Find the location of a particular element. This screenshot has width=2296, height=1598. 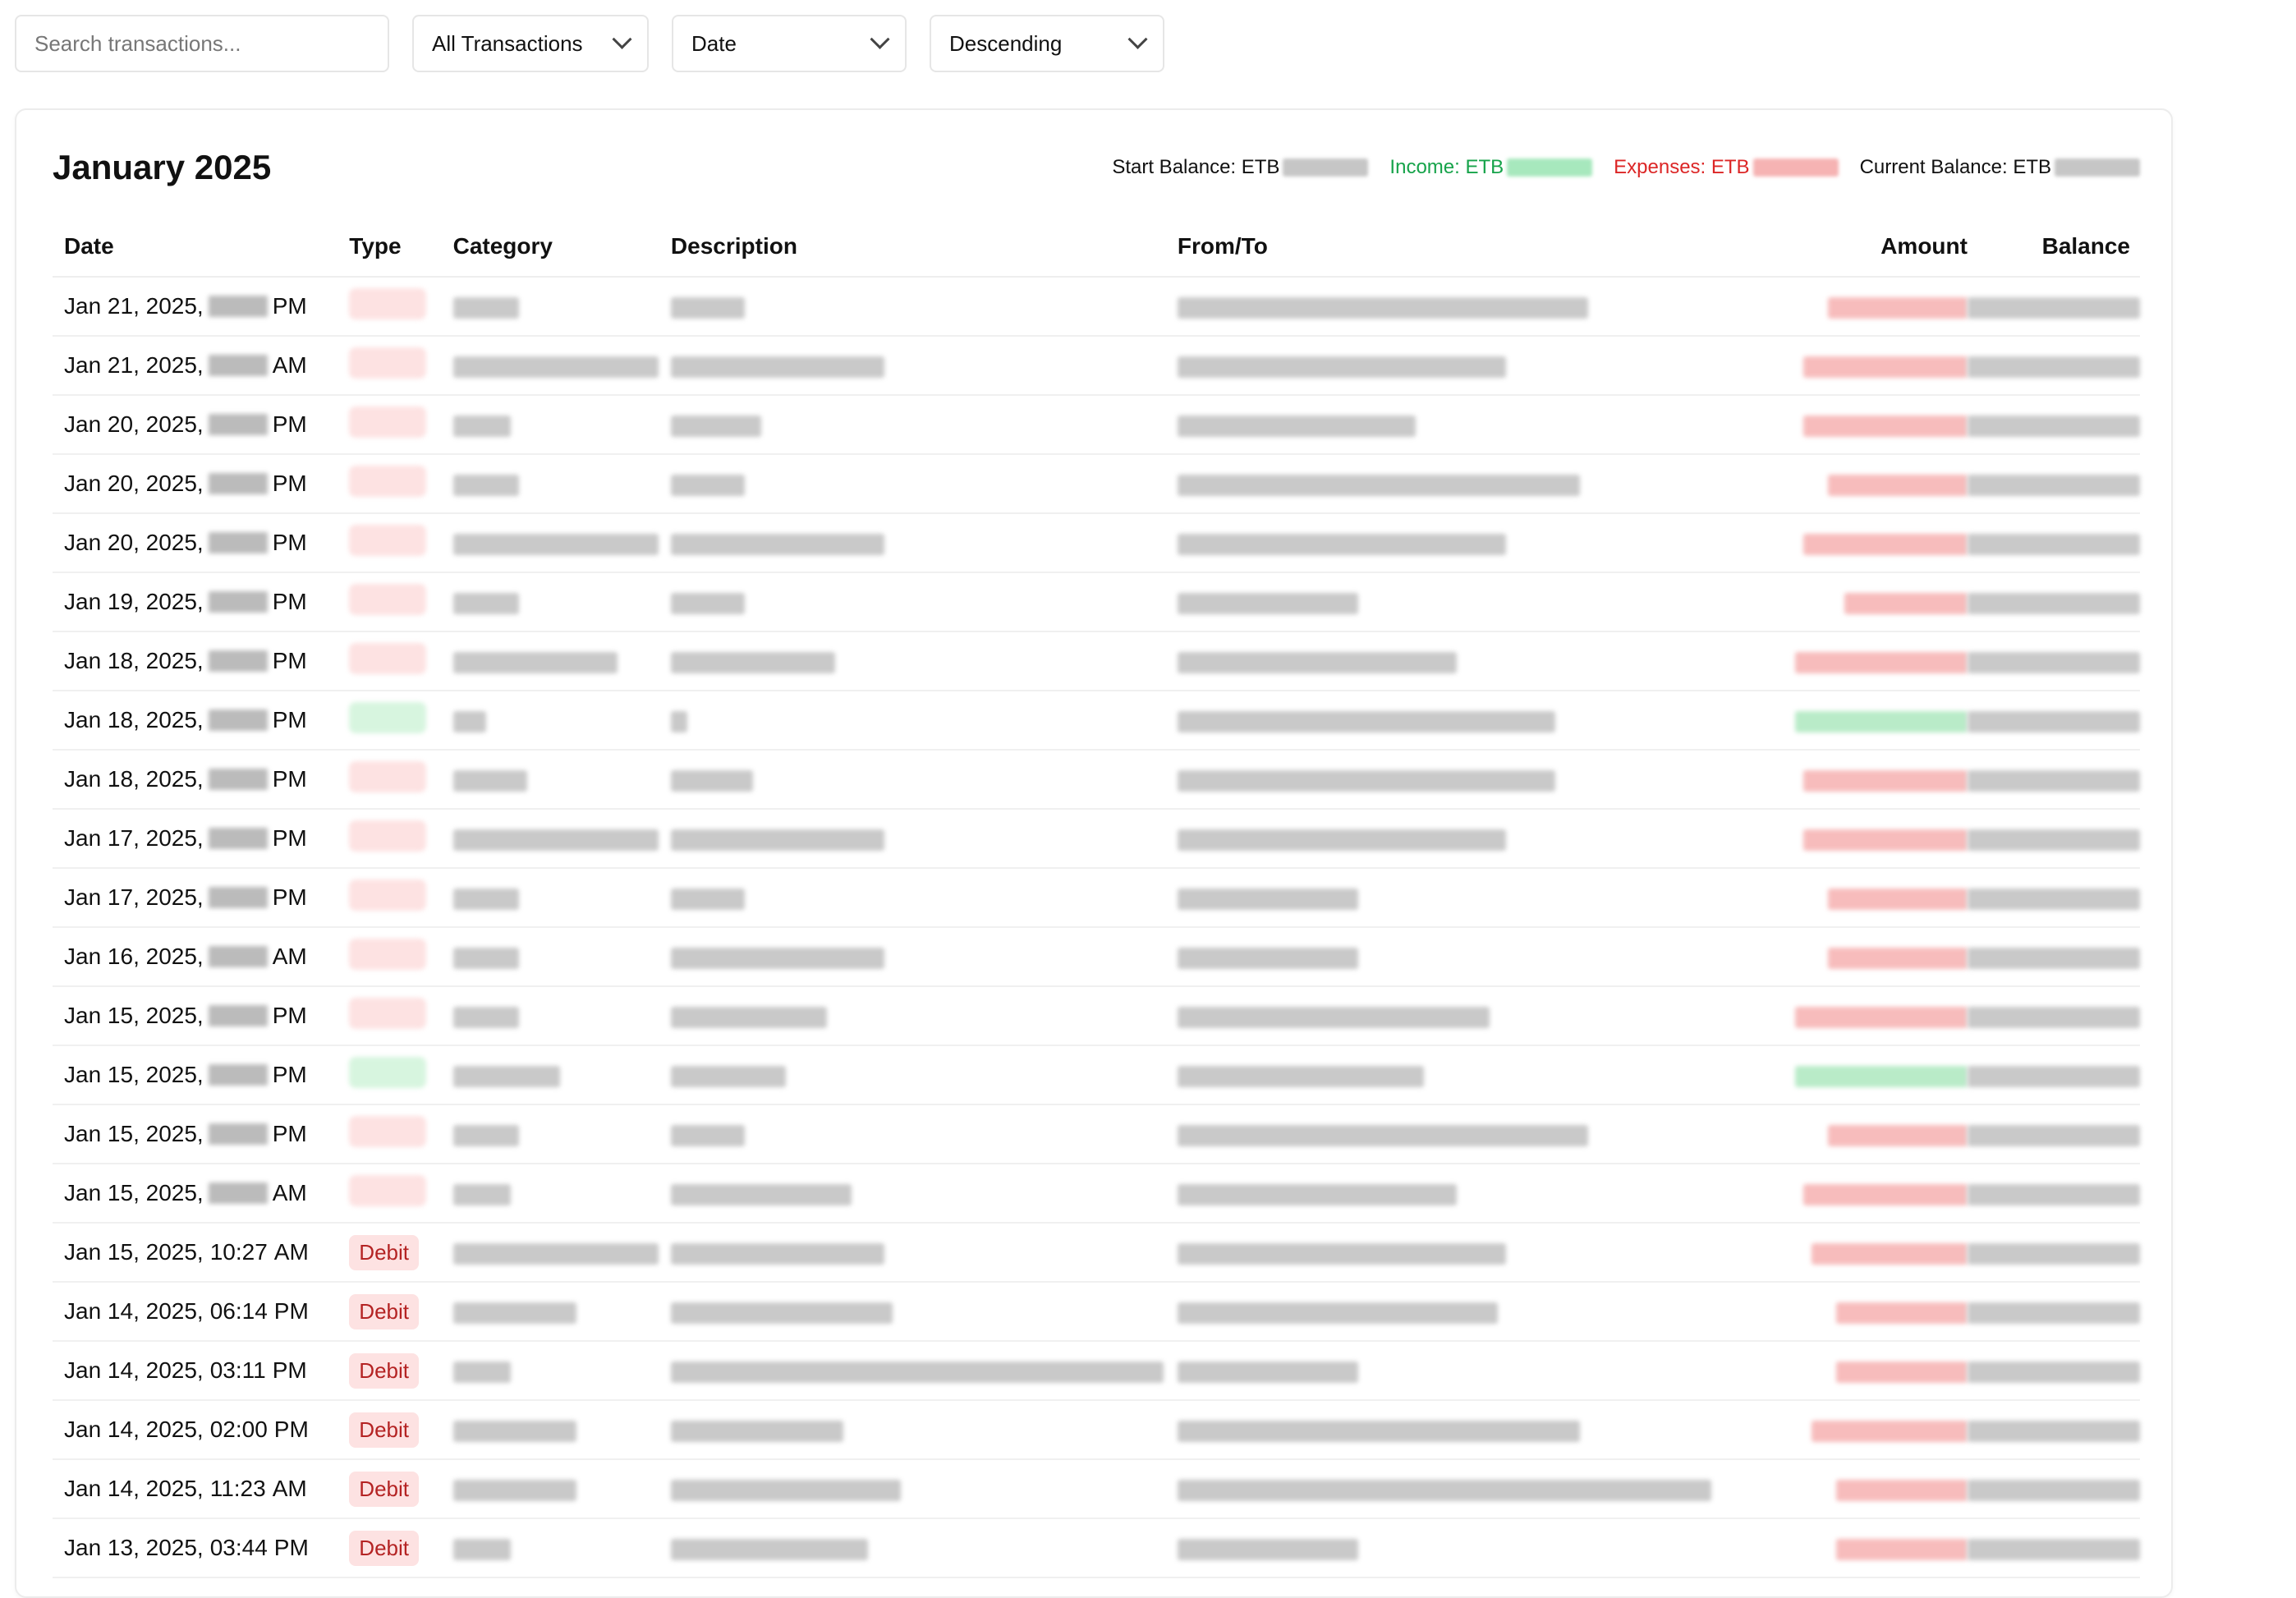

table-row: Jan 21, 2025, AM is located at coordinates (1096, 366).